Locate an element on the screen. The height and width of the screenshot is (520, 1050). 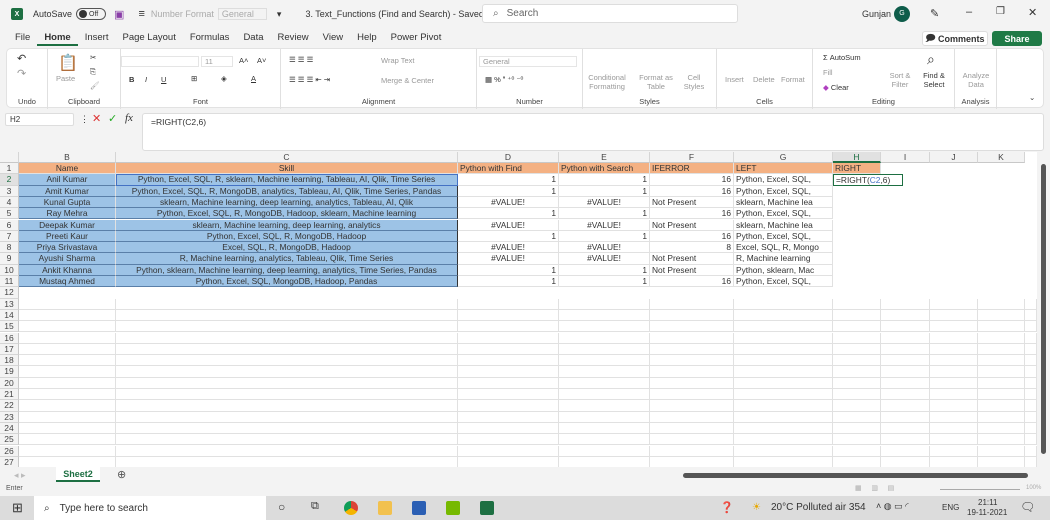
paste-icon: 📋 is located at coordinates (68, 63).